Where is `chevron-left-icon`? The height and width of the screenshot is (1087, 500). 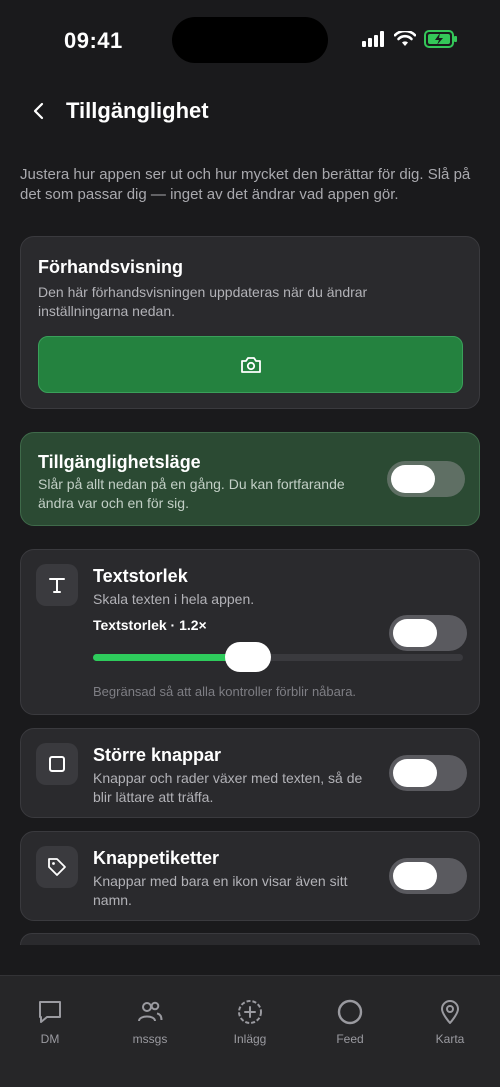 chevron-left-icon is located at coordinates (38, 111).